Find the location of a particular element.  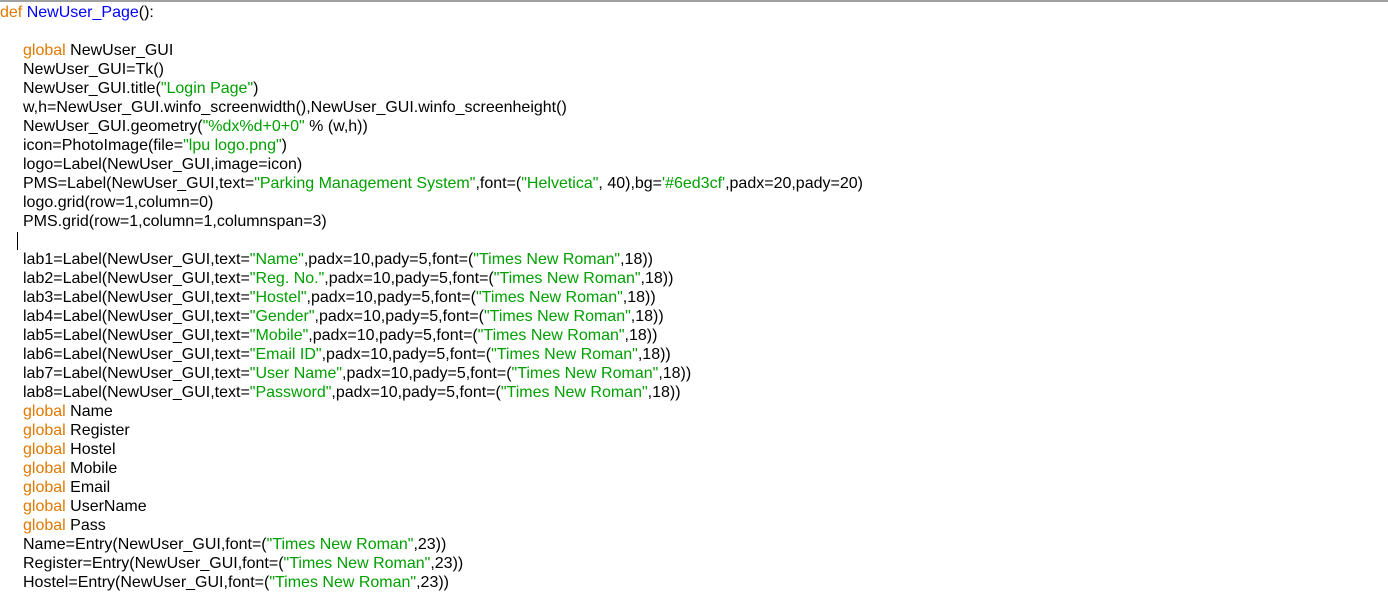

code-line: icon=PhotoImage(file="lpu logo.png") is located at coordinates (155, 145).